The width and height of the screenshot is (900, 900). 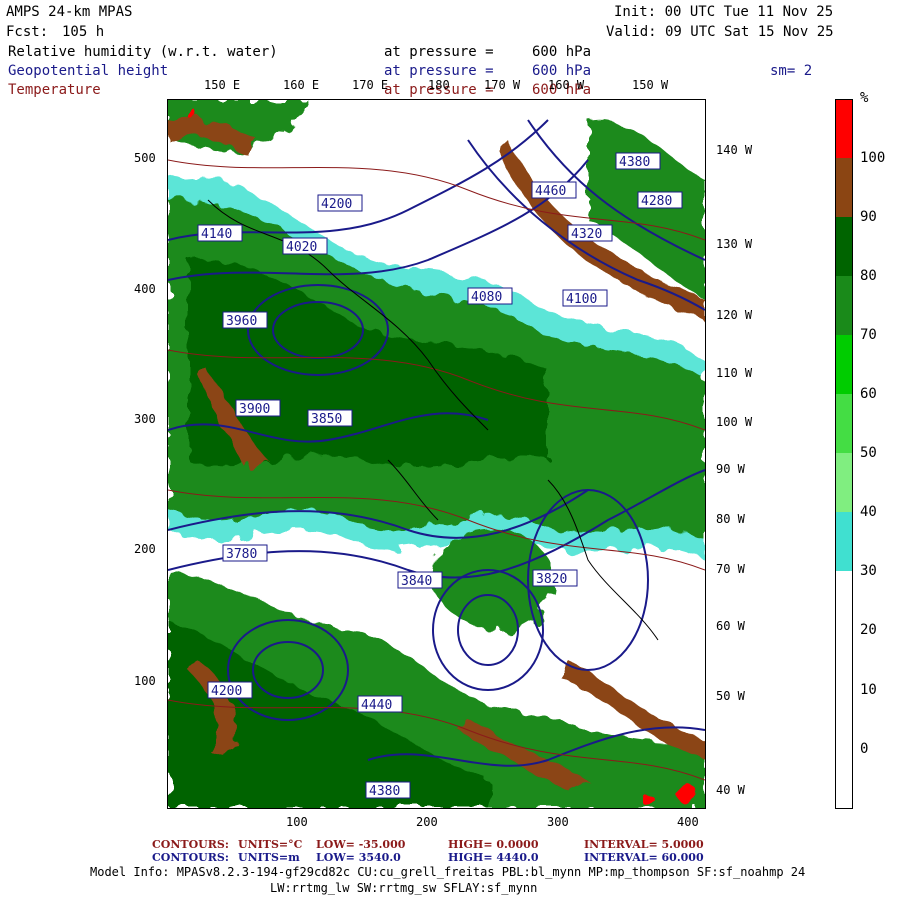 I want to click on height-label-4460: 4460, so click(x=550, y=191).